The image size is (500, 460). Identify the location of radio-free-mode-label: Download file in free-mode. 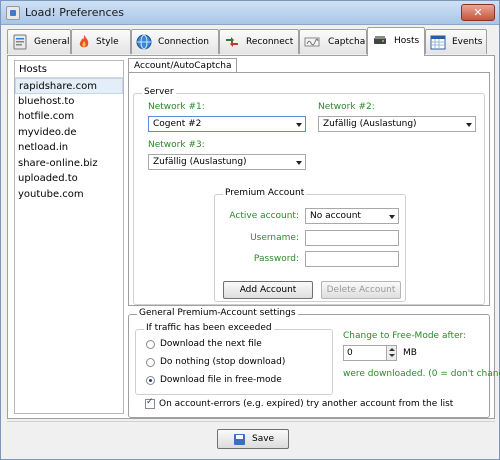
(221, 380).